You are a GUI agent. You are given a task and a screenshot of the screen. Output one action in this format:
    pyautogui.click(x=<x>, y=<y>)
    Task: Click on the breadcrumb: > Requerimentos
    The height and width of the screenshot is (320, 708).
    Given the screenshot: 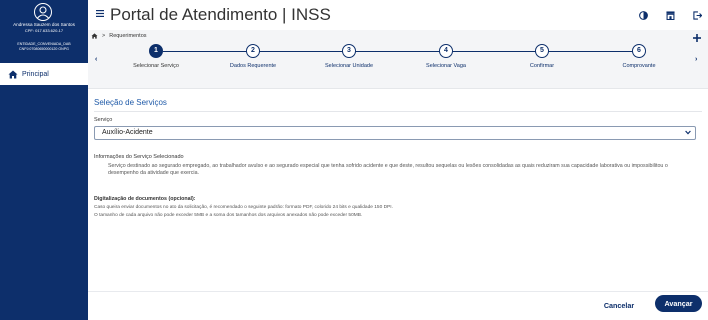 What is the action you would take?
    pyautogui.click(x=119, y=36)
    